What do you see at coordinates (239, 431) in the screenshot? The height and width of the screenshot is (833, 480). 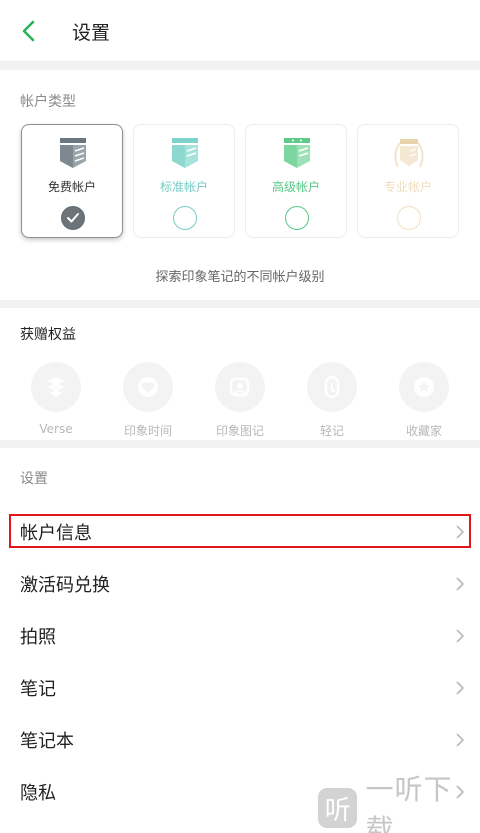 I see `benefit-label: 印象图记` at bounding box center [239, 431].